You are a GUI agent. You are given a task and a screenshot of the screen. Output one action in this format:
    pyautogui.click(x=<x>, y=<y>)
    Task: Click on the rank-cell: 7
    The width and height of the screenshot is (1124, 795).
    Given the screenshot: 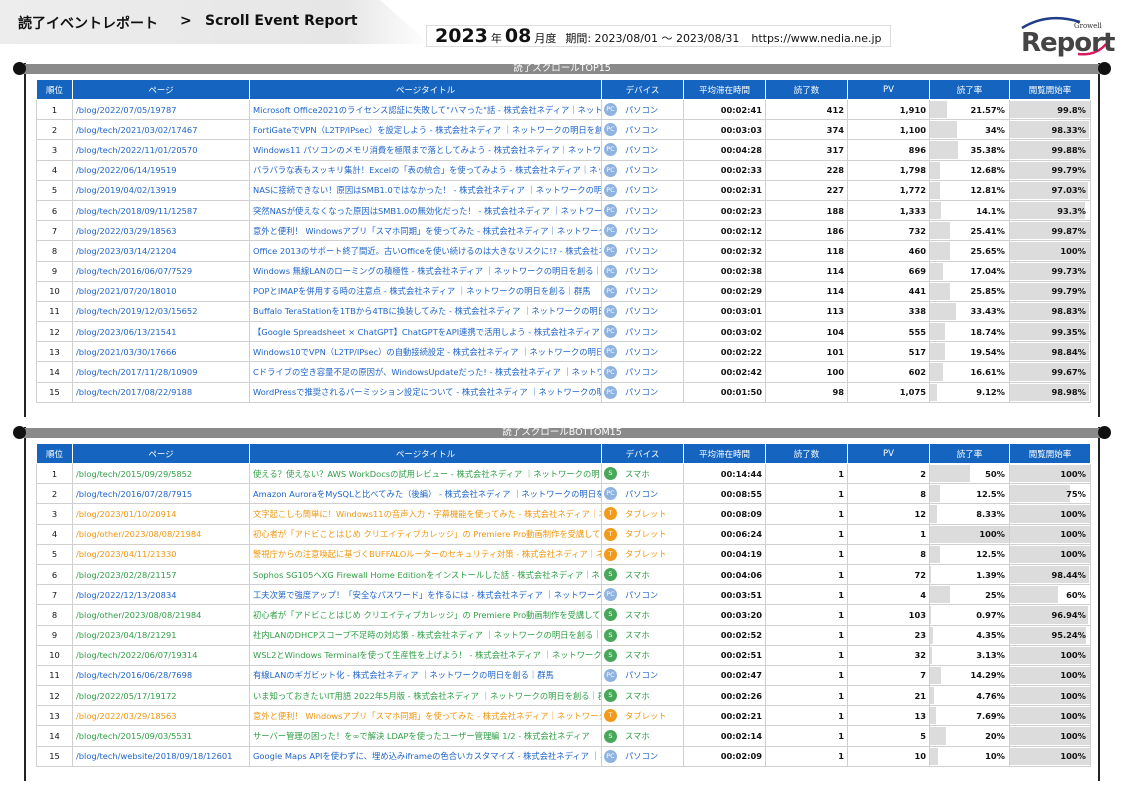 What is the action you would take?
    pyautogui.click(x=54, y=231)
    